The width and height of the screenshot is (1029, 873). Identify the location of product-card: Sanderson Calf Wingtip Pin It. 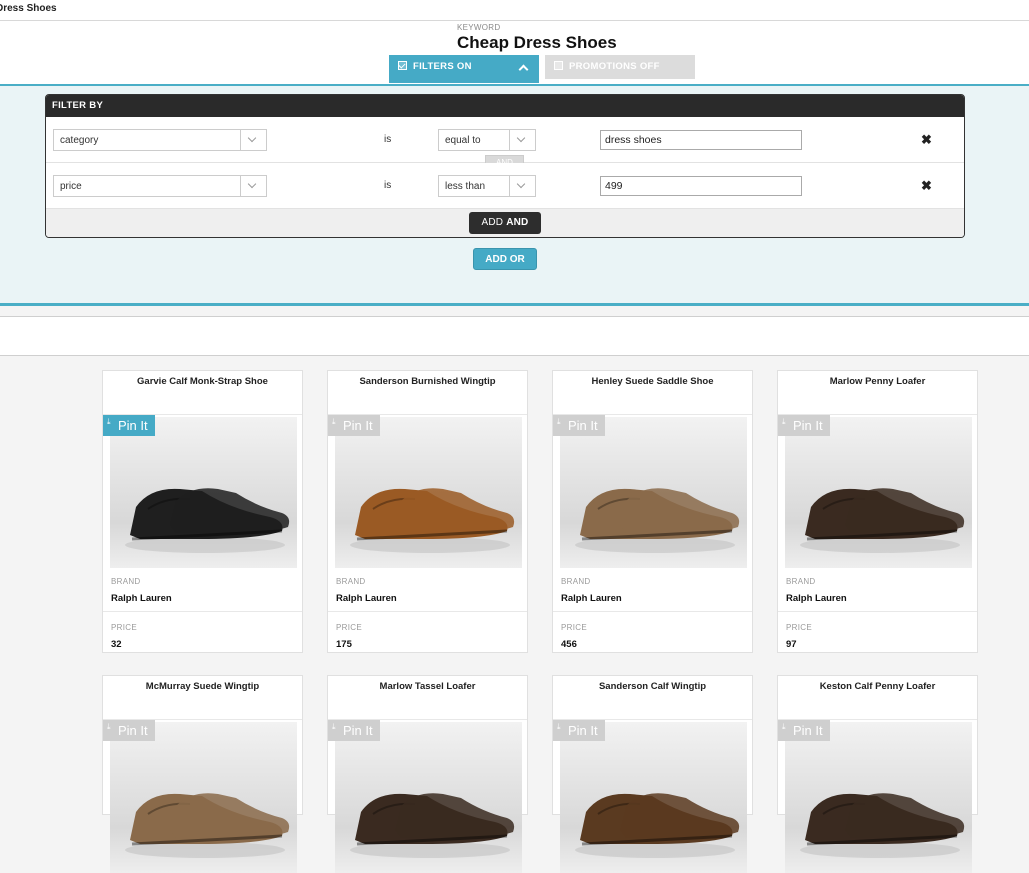
(652, 774).